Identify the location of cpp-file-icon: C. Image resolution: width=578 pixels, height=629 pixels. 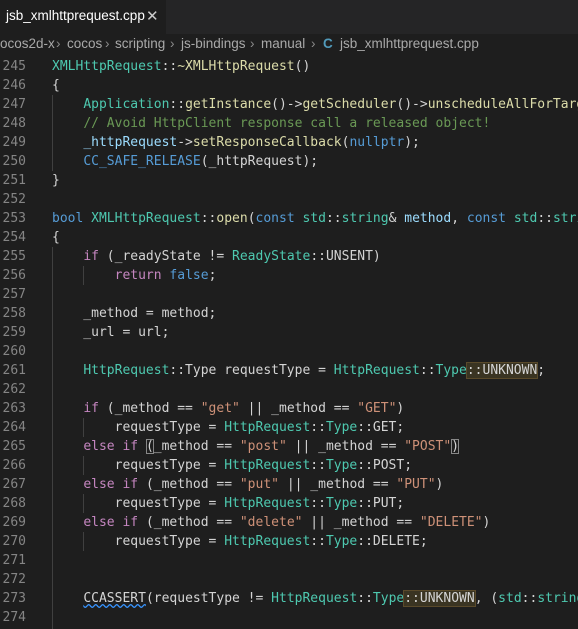
(328, 43).